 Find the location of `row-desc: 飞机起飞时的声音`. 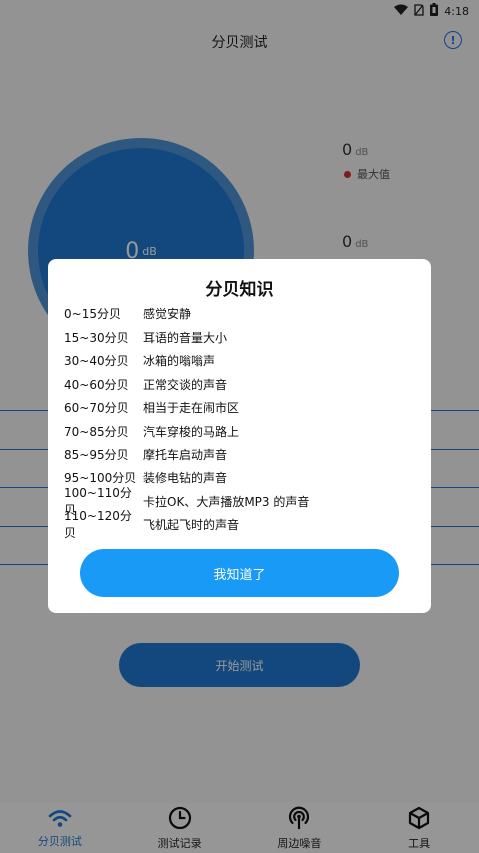

row-desc: 飞机起飞时的声音 is located at coordinates (191, 524).